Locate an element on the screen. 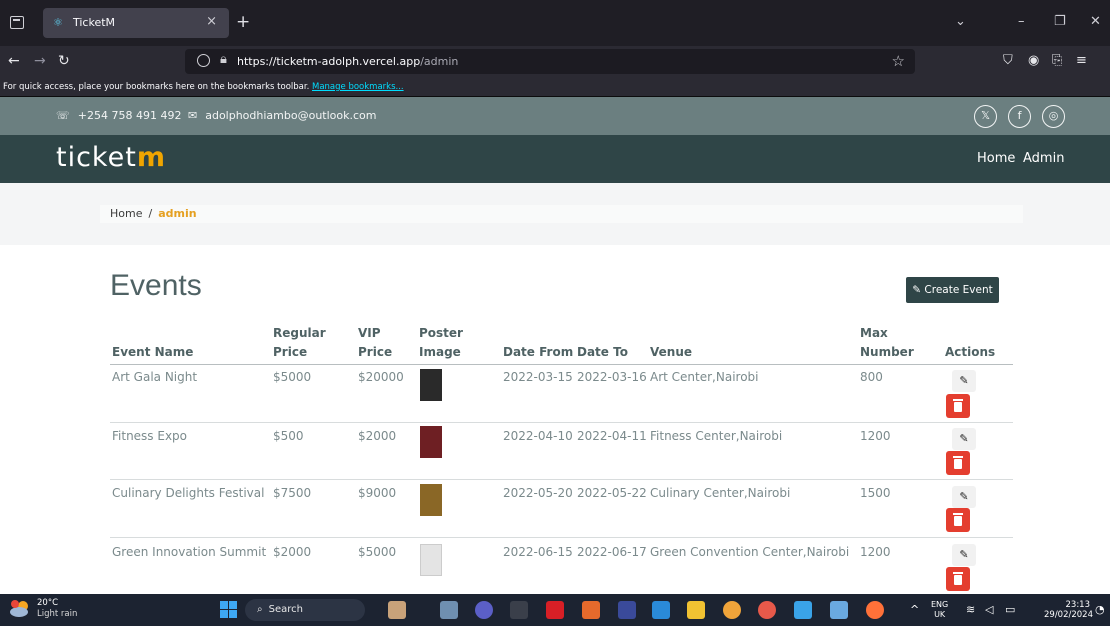  terminal-app-icon is located at coordinates (519, 610).